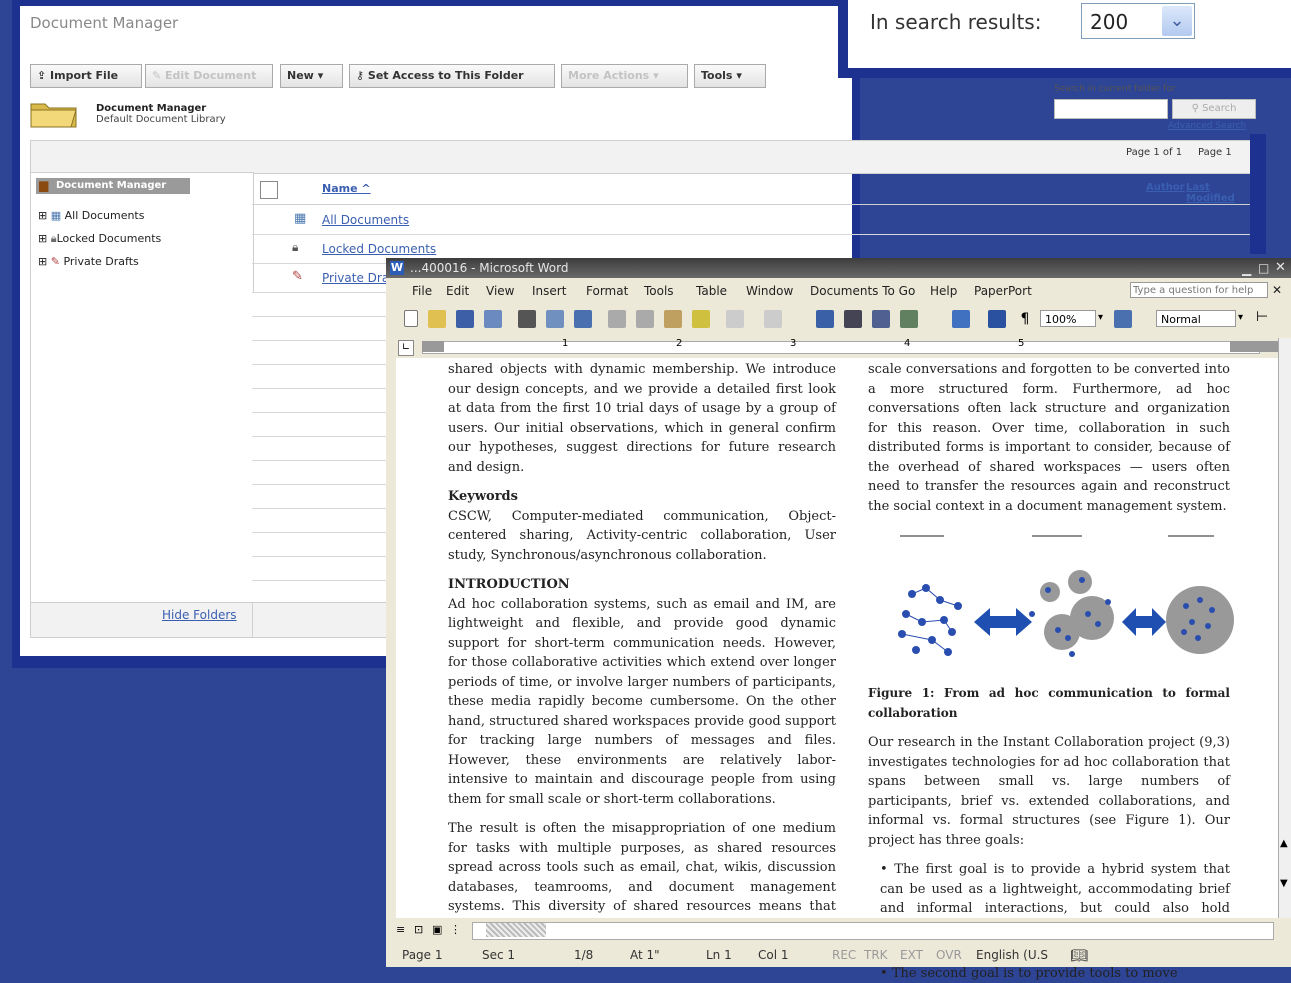 This screenshot has width=1291, height=983. What do you see at coordinates (1246, 269) in the screenshot?
I see `minimize-icon: ▁` at bounding box center [1246, 269].